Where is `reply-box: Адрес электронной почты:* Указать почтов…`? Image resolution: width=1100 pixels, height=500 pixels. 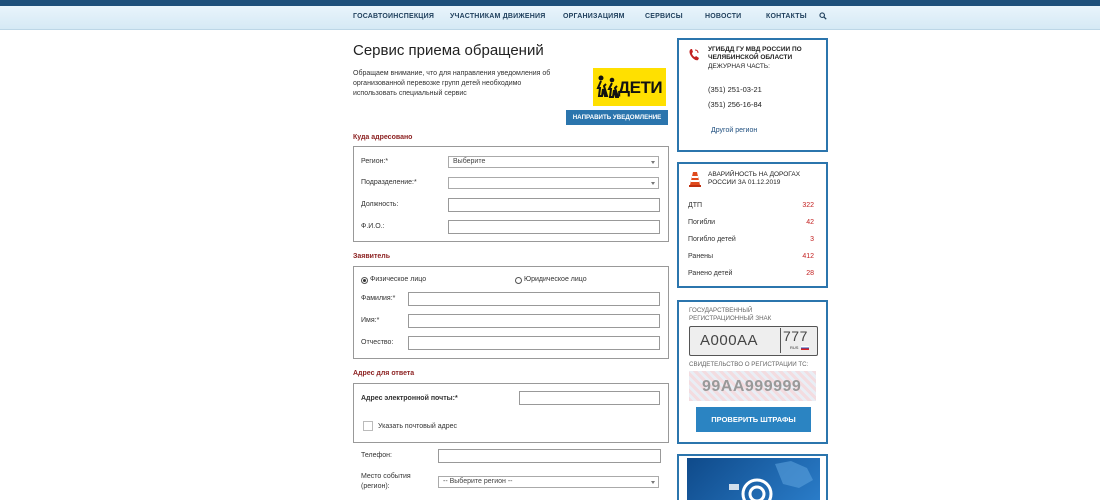
reply-box: Адрес электронной почты:* Указать почтов… is located at coordinates (511, 413).